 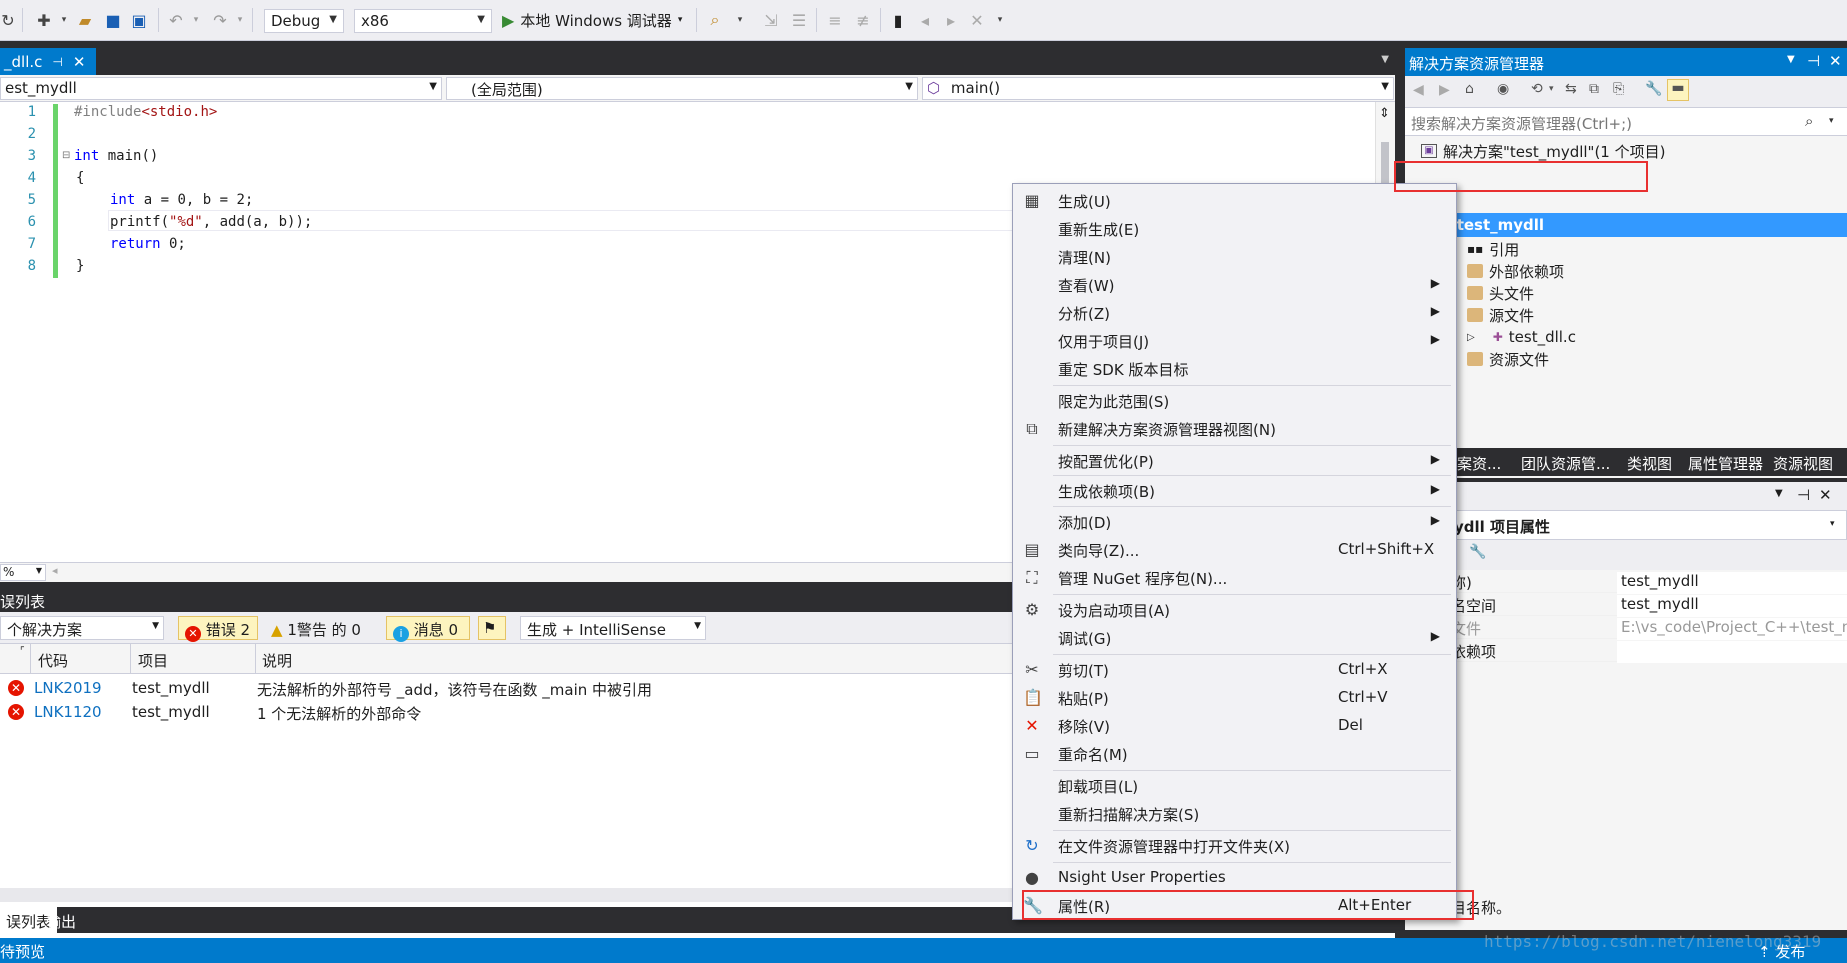 What do you see at coordinates (1803, 463) in the screenshot?
I see `tab-resource-view: 资源视图` at bounding box center [1803, 463].